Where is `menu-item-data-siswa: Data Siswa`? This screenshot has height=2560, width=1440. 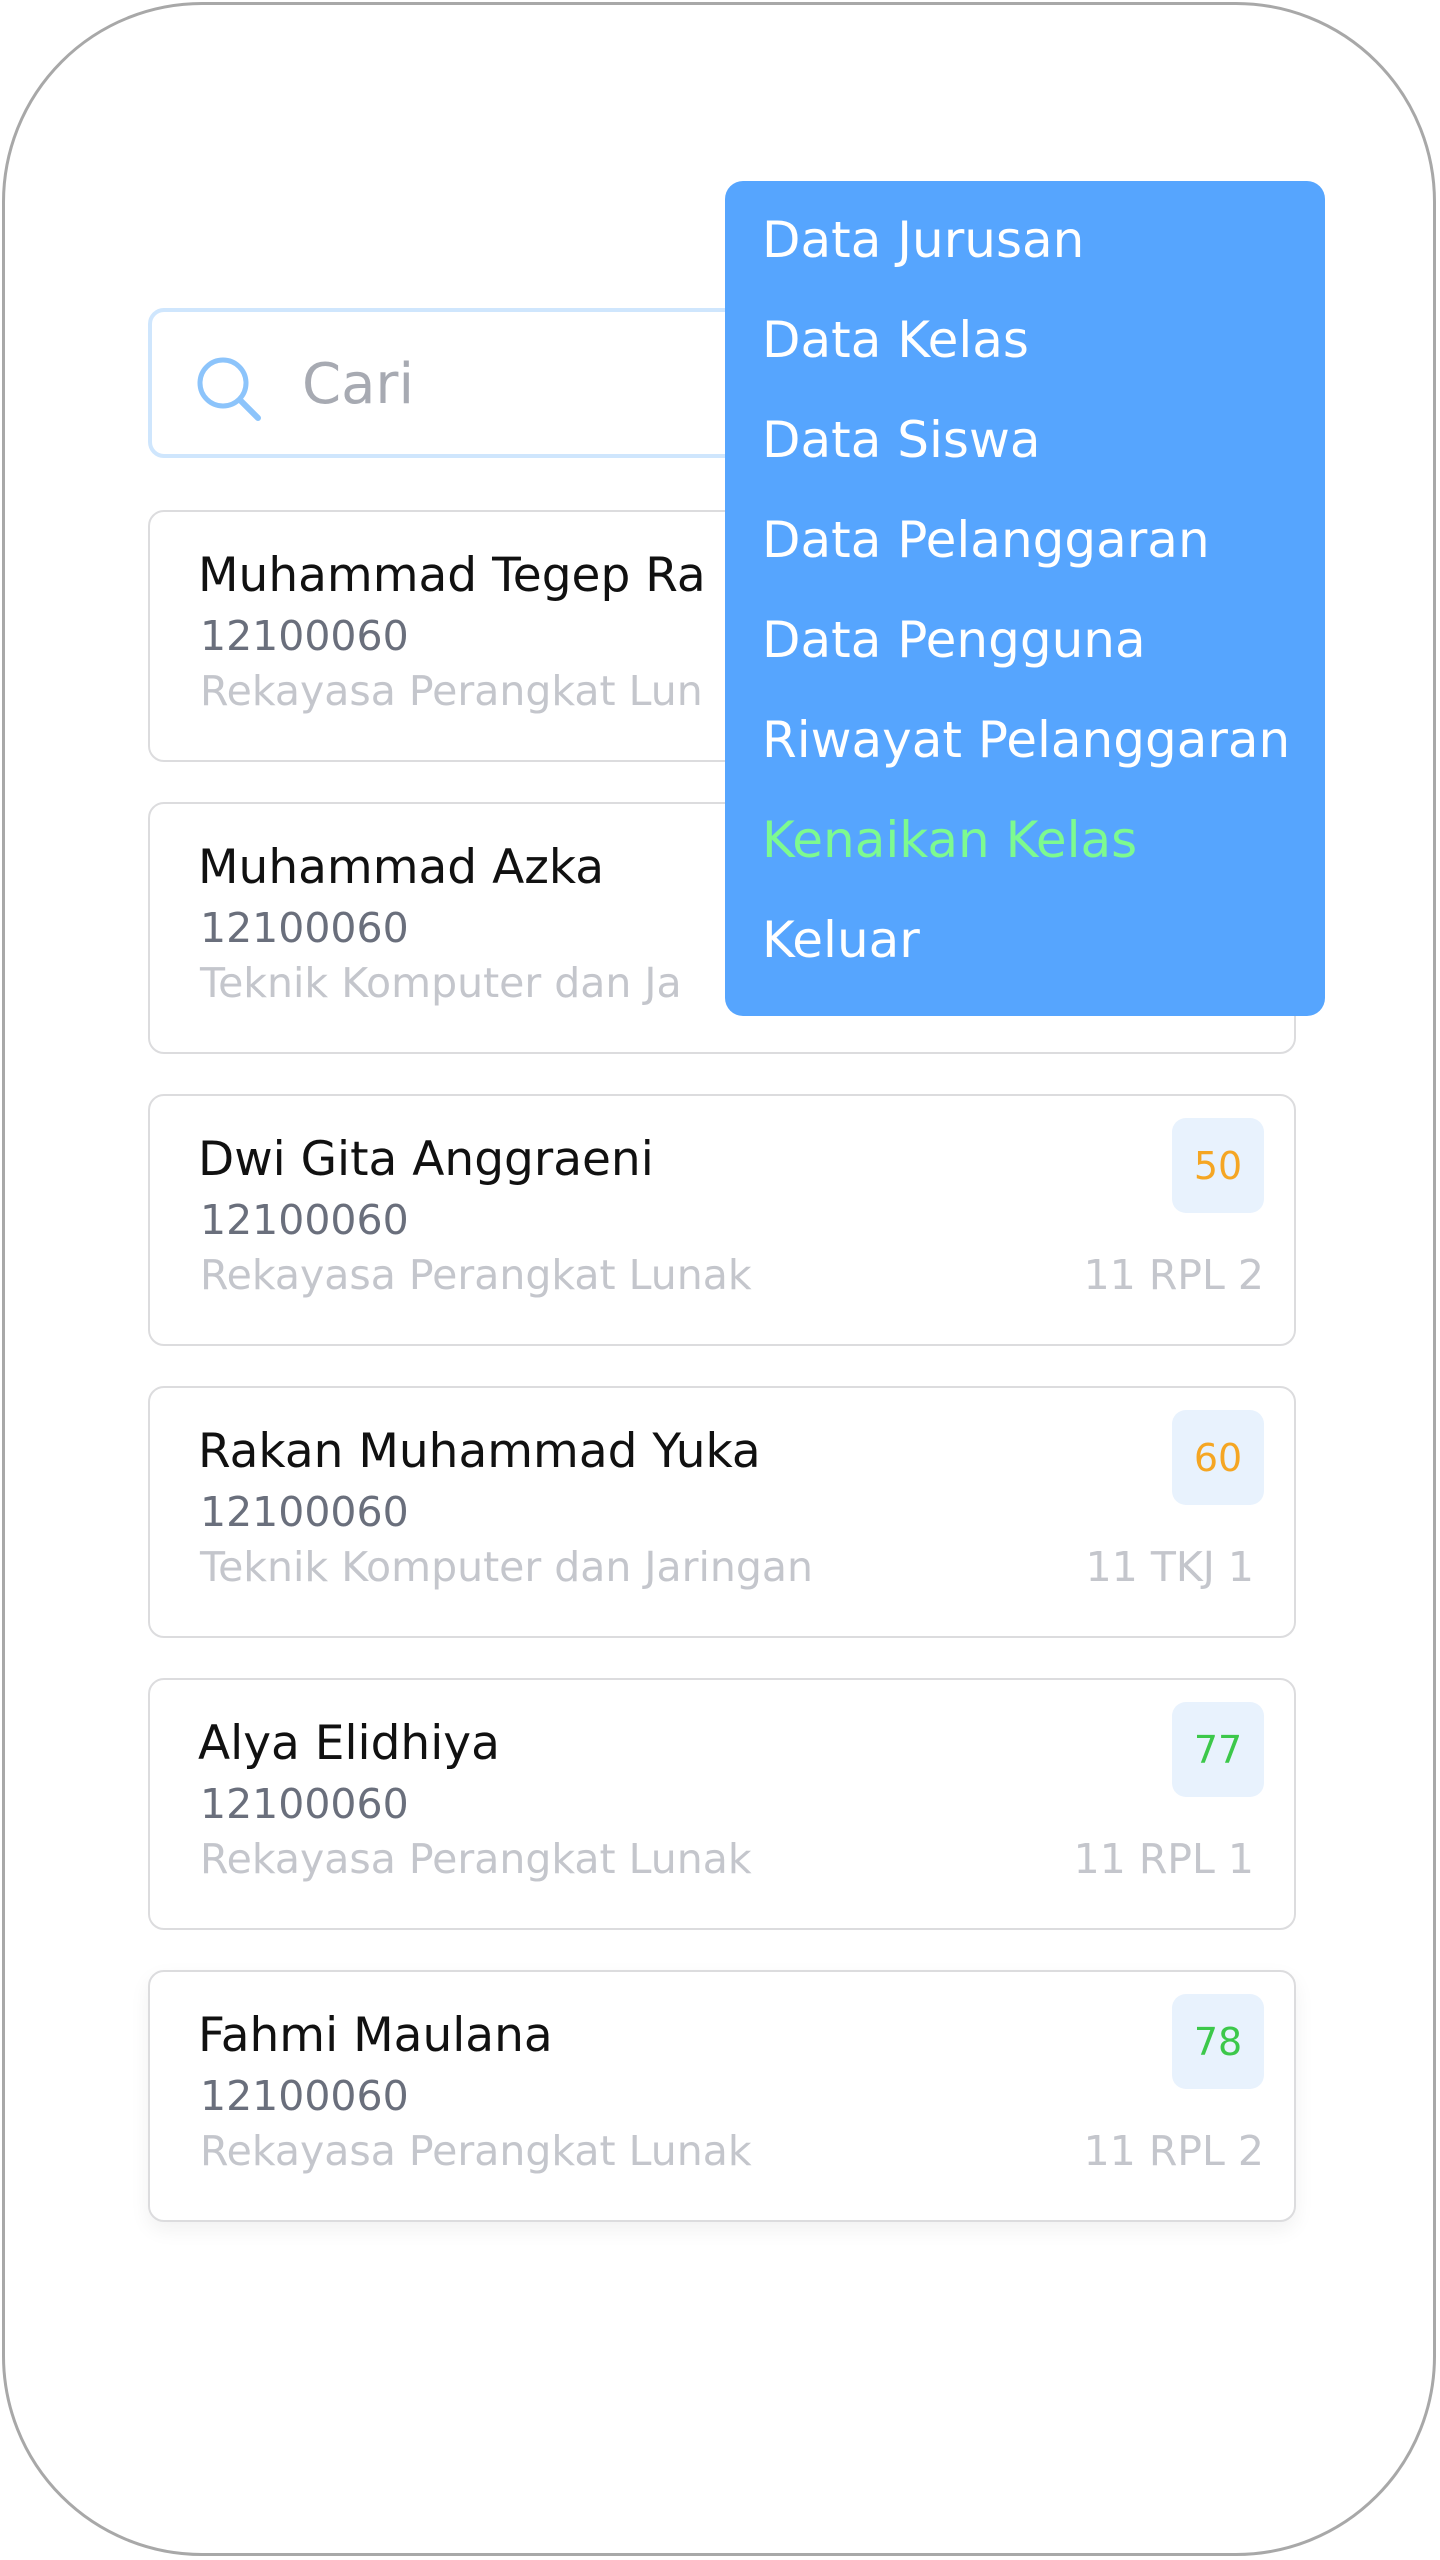
menu-item-data-siswa: Data Siswa is located at coordinates (901, 440).